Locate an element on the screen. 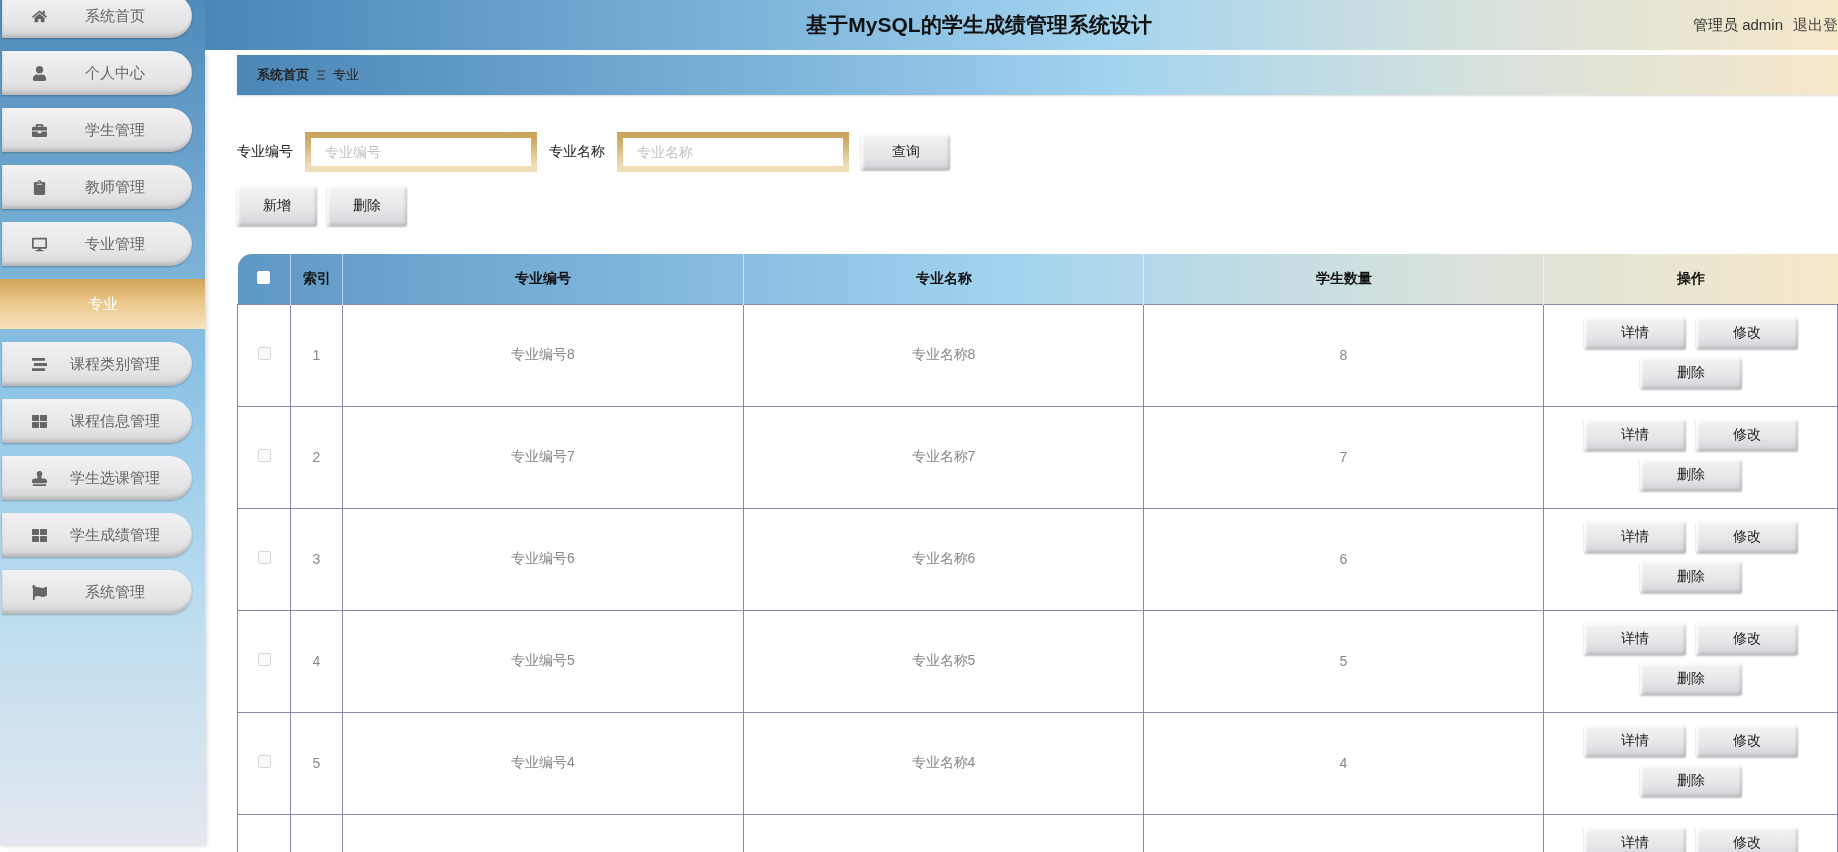 This screenshot has height=852, width=1838. user-label: 管理员 admin is located at coordinates (1737, 25).